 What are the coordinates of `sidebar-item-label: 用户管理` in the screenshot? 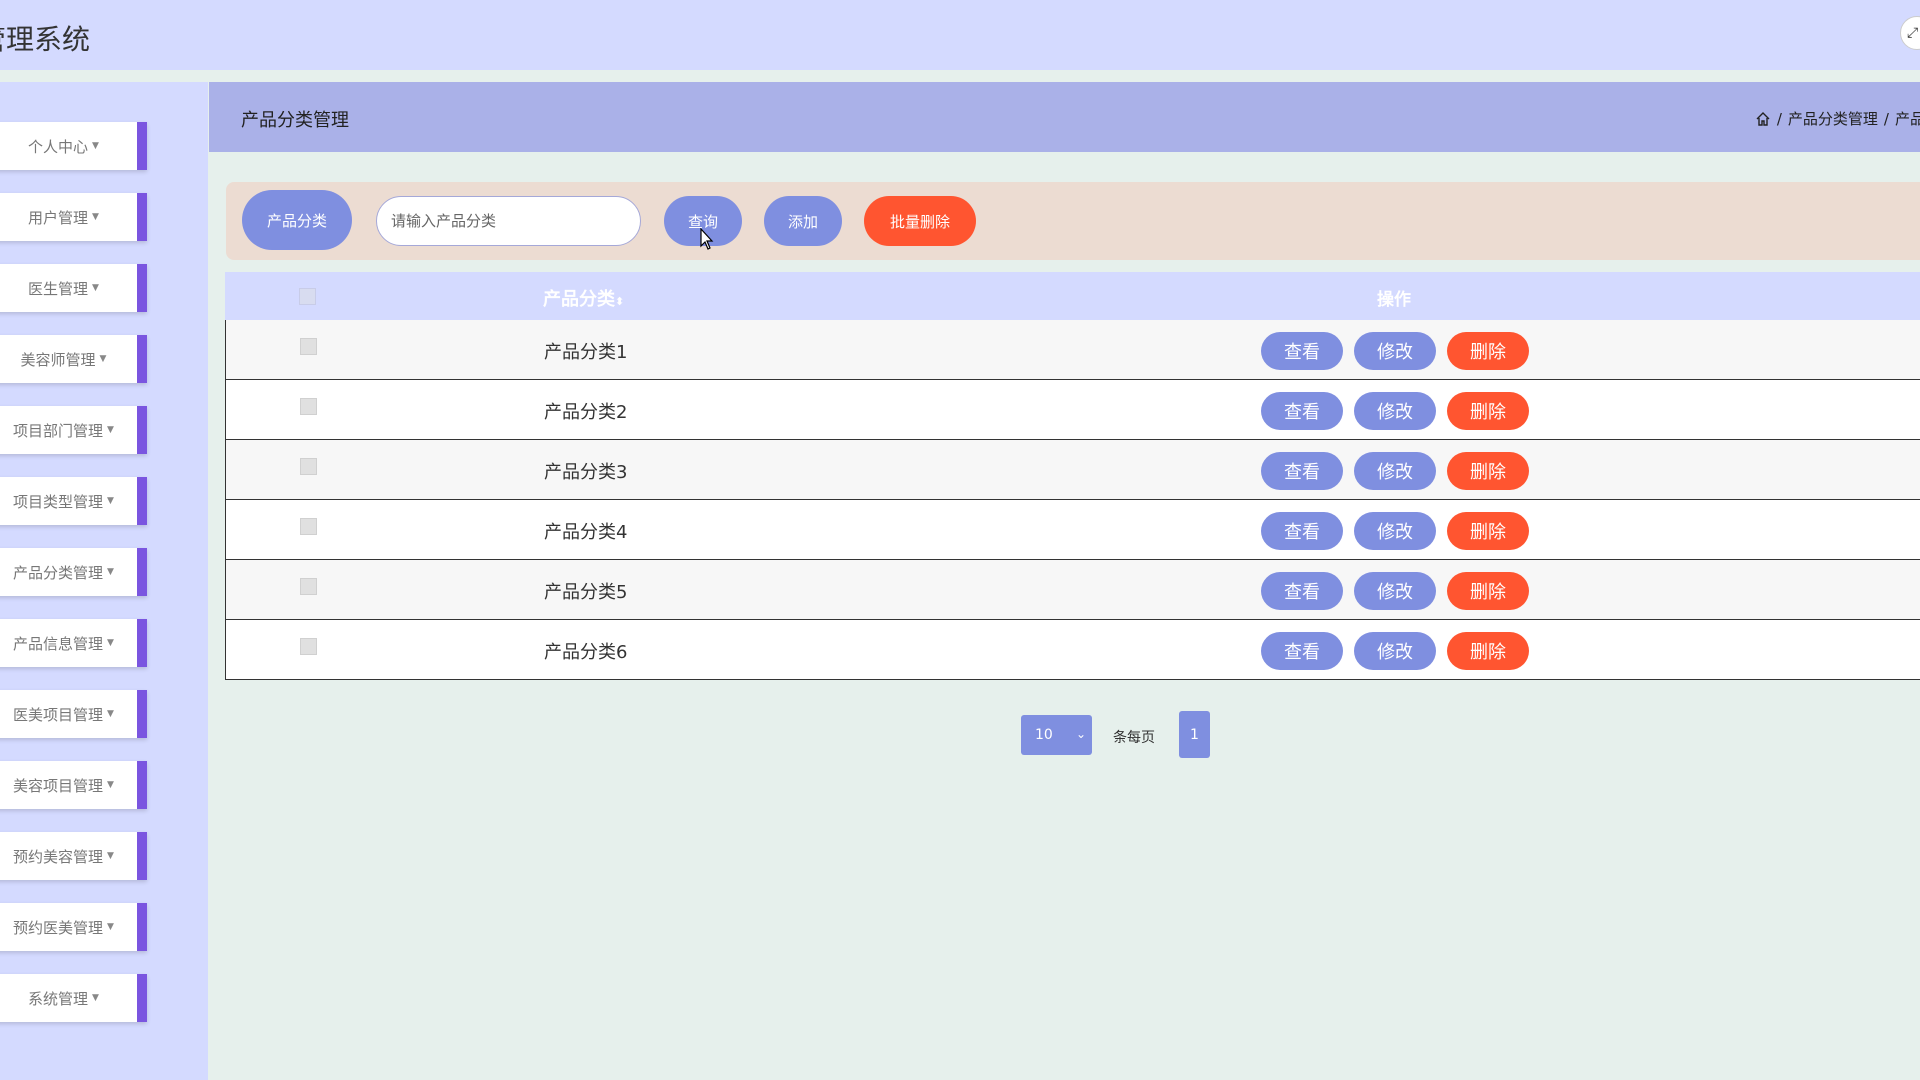 It's located at (58, 217).